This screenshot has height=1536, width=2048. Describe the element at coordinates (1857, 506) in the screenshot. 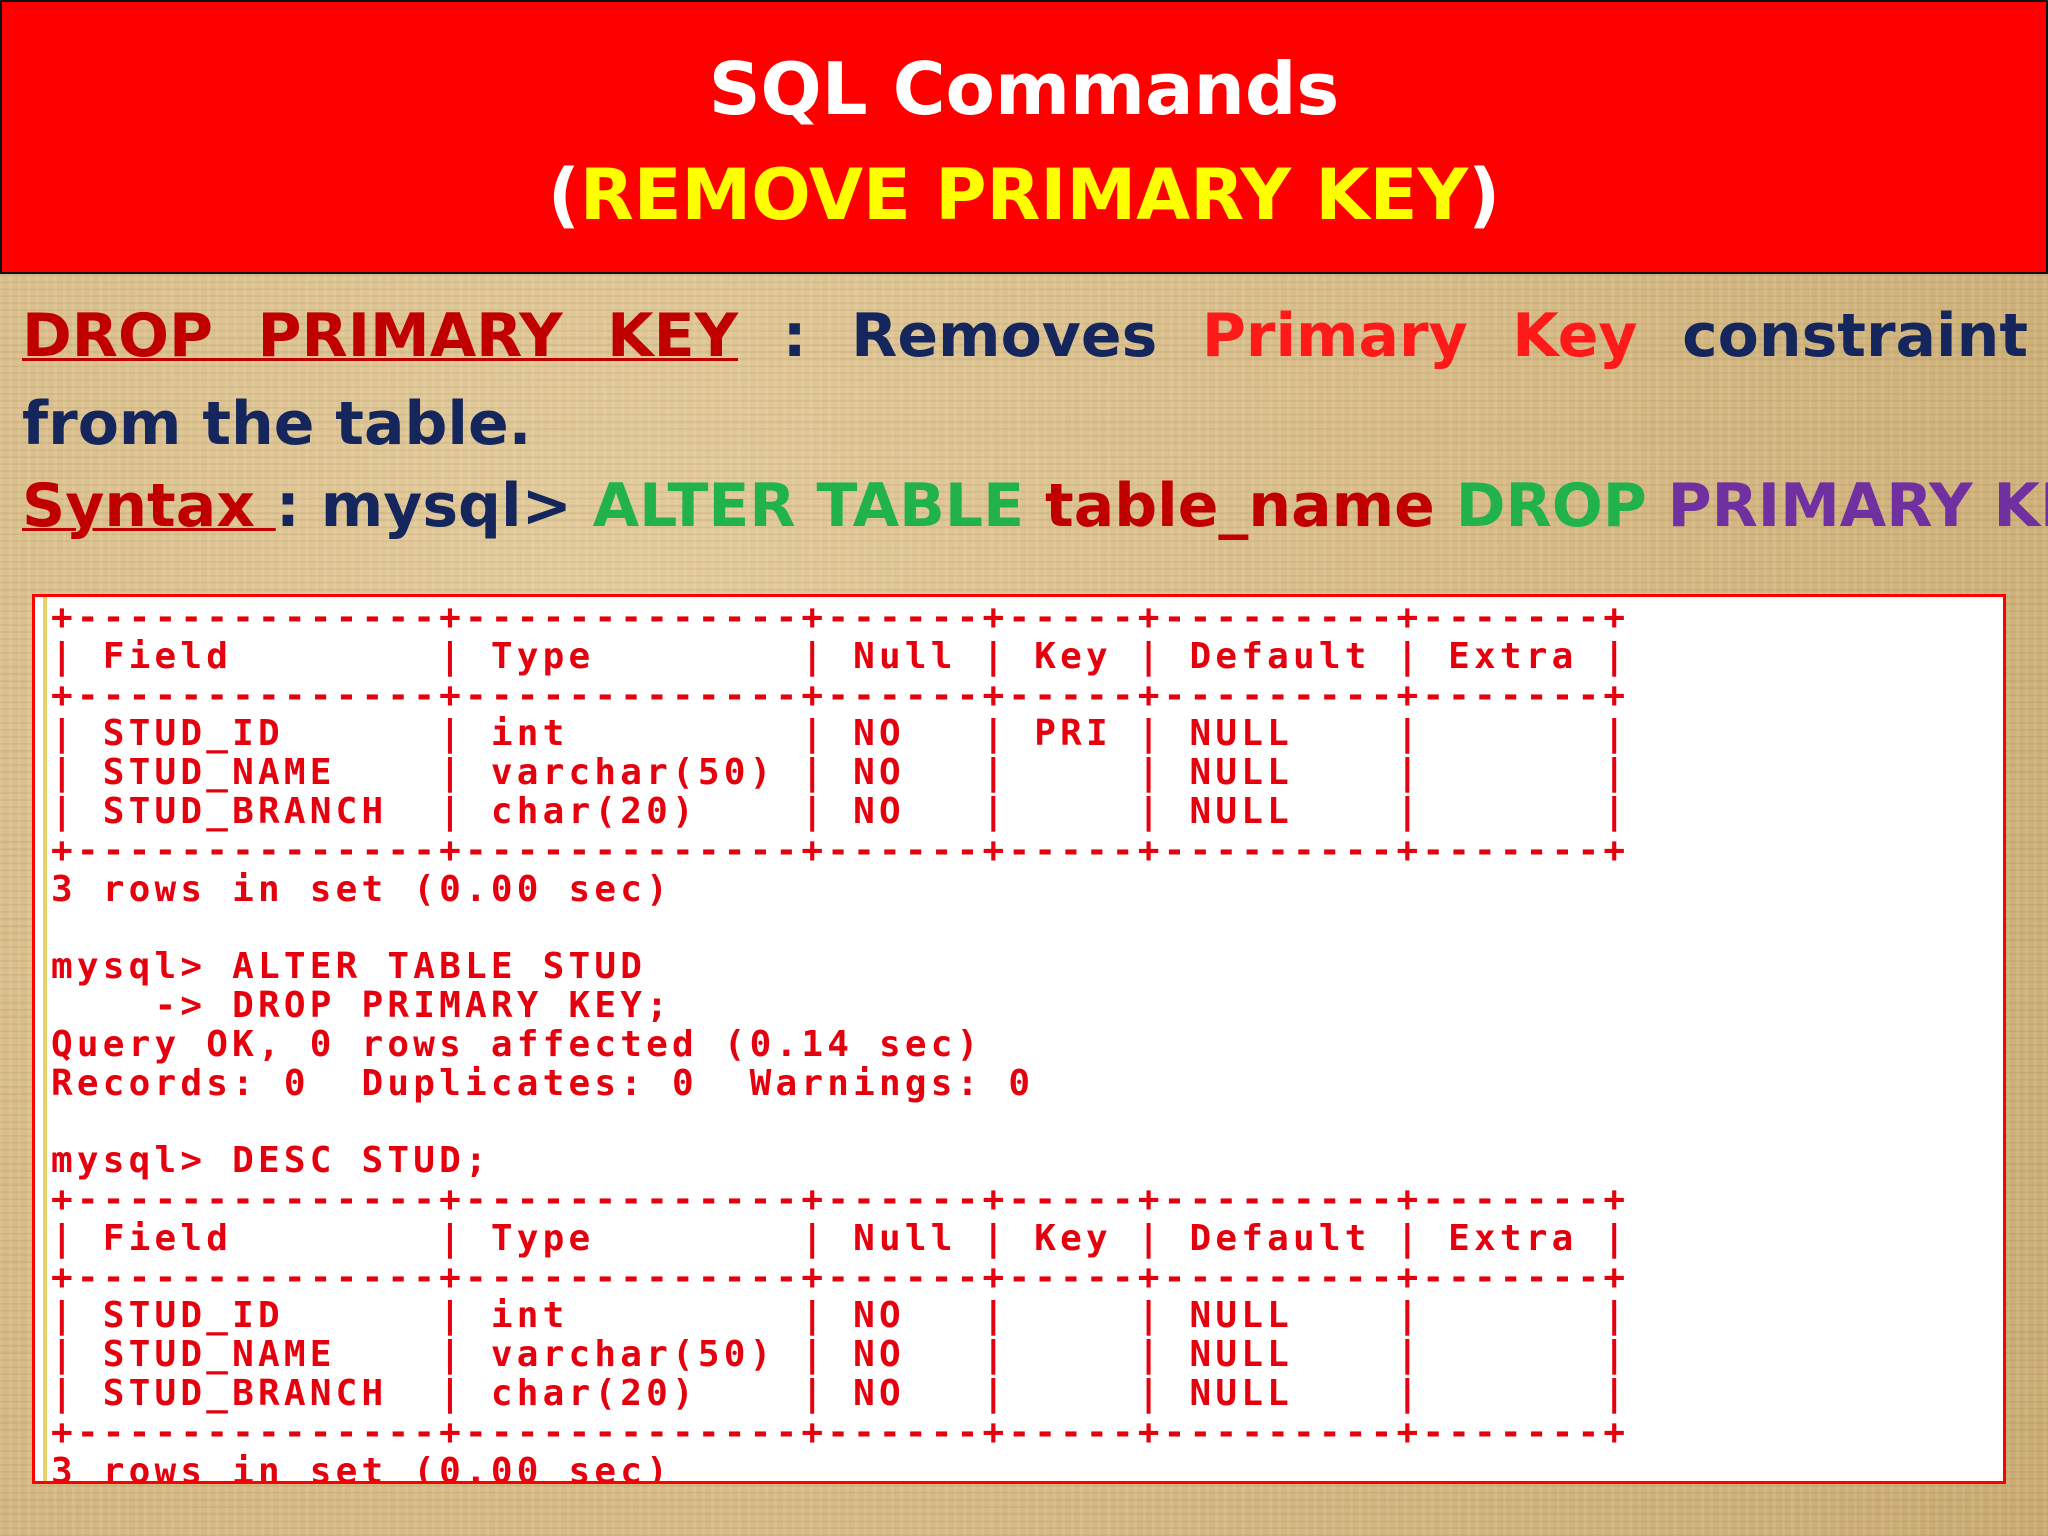

I see `syntax-primary-key: PRIMARY KEY` at that location.